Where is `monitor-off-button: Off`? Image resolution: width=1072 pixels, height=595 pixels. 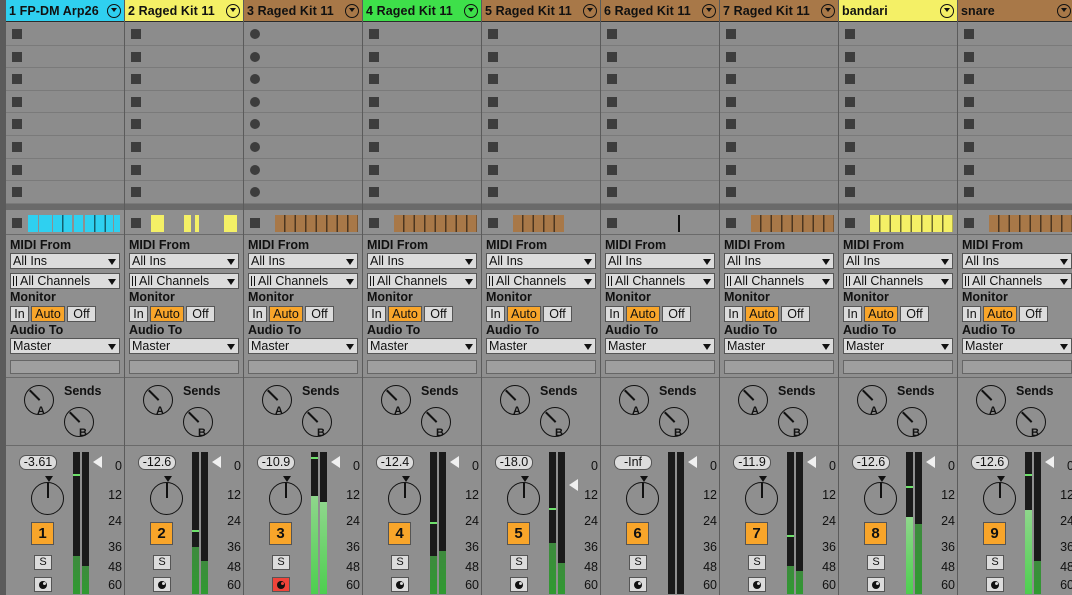 monitor-off-button: Off is located at coordinates (200, 314).